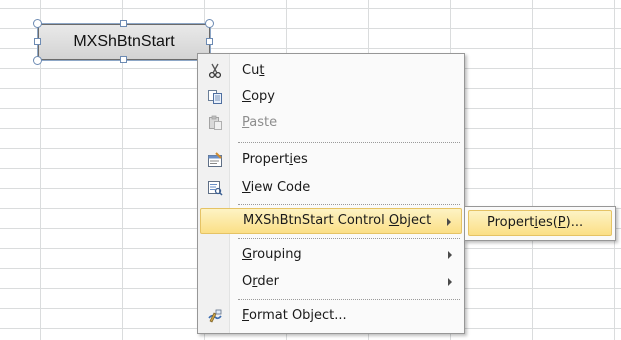 The height and width of the screenshot is (340, 621). I want to click on command-button-label: MXShBtnStart, so click(124, 41).